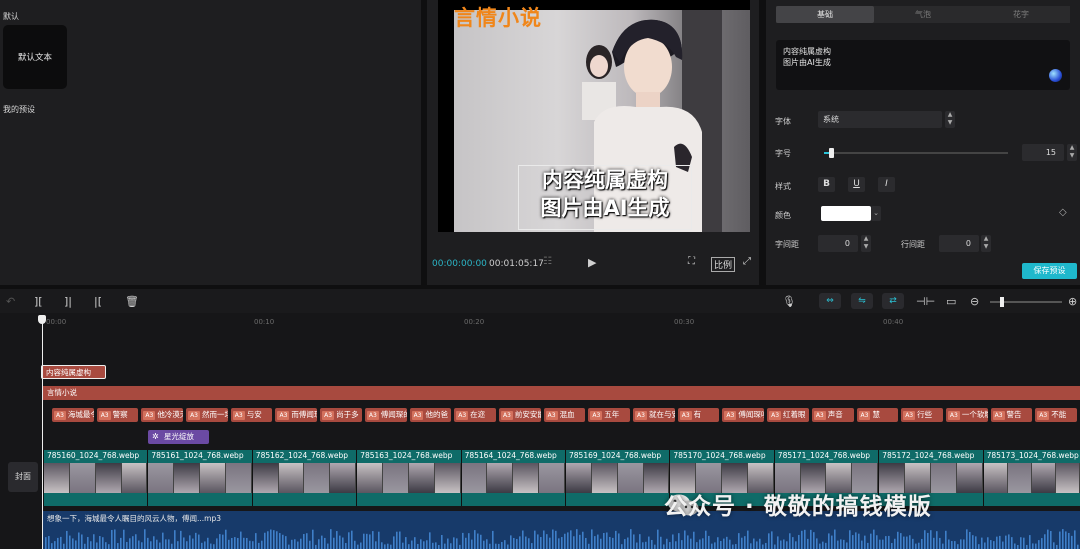  What do you see at coordinates (886, 184) in the screenshot?
I see `italic-button: I` at bounding box center [886, 184].